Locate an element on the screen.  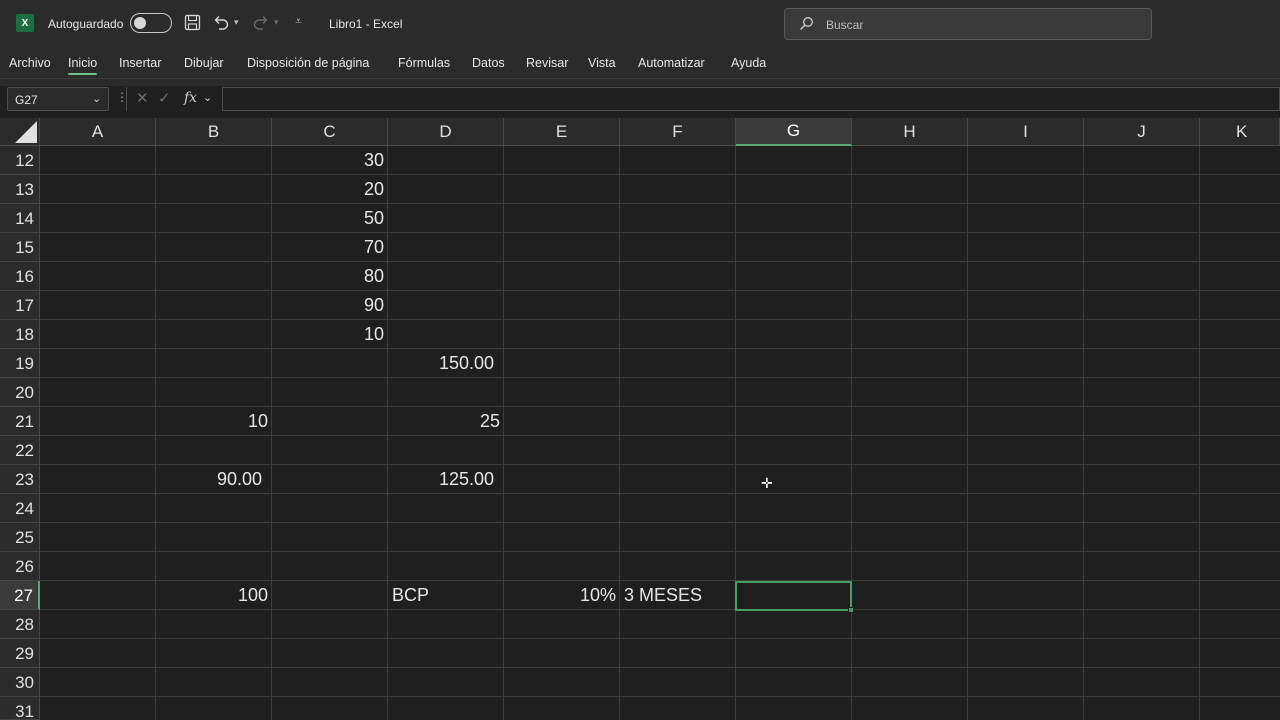
select-all-icon is located at coordinates (26, 132).